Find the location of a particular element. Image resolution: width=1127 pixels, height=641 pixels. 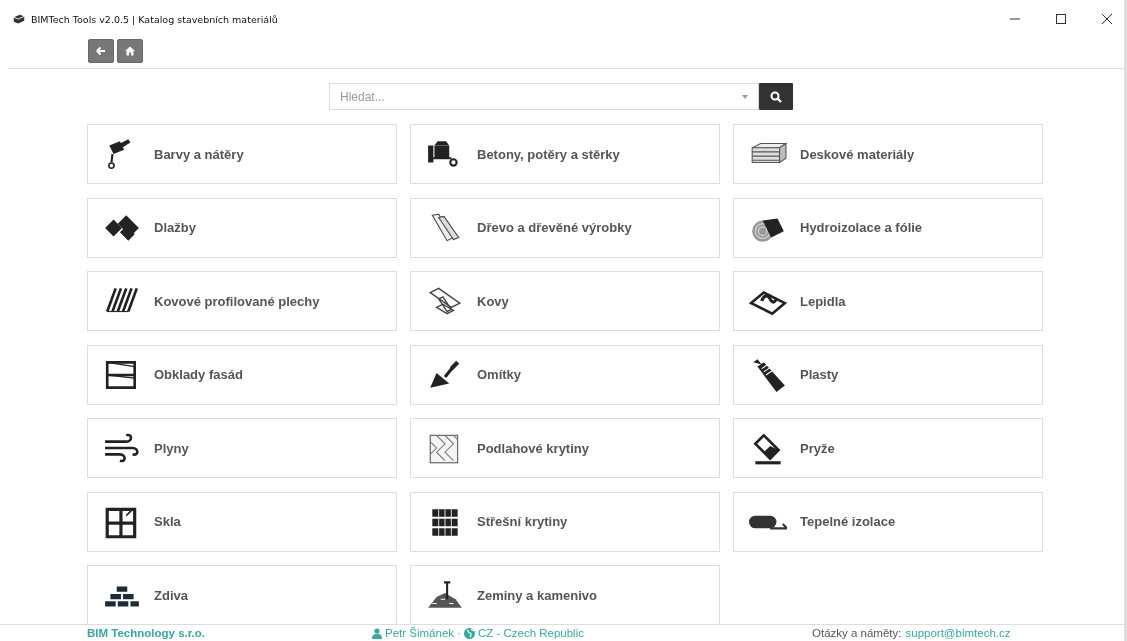

category-label: Kovy is located at coordinates (493, 301).